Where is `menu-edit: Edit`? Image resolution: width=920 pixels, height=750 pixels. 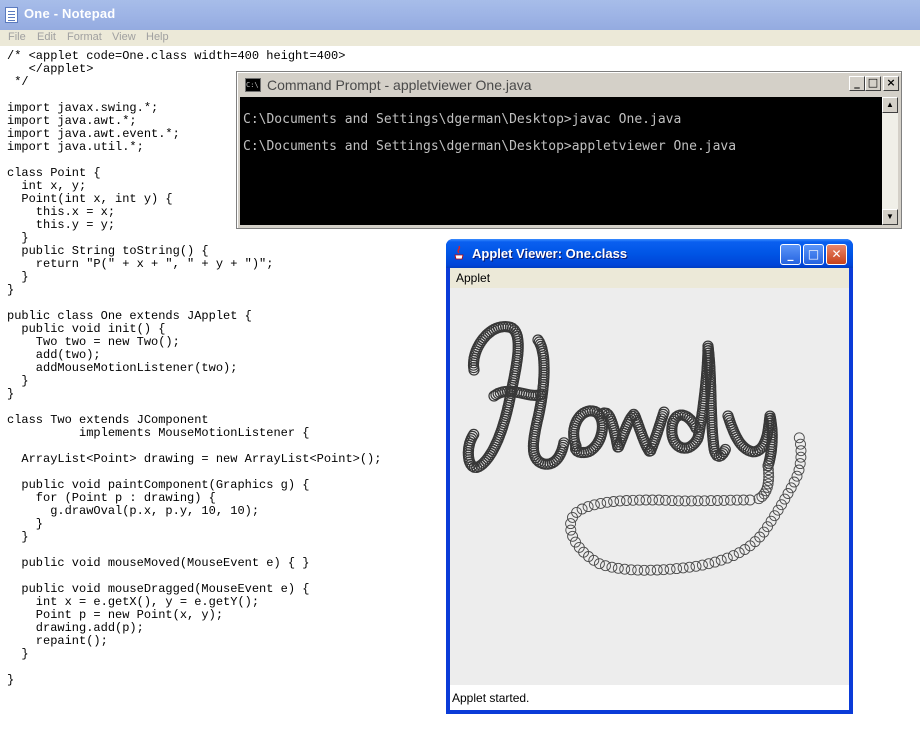 menu-edit: Edit is located at coordinates (46, 37).